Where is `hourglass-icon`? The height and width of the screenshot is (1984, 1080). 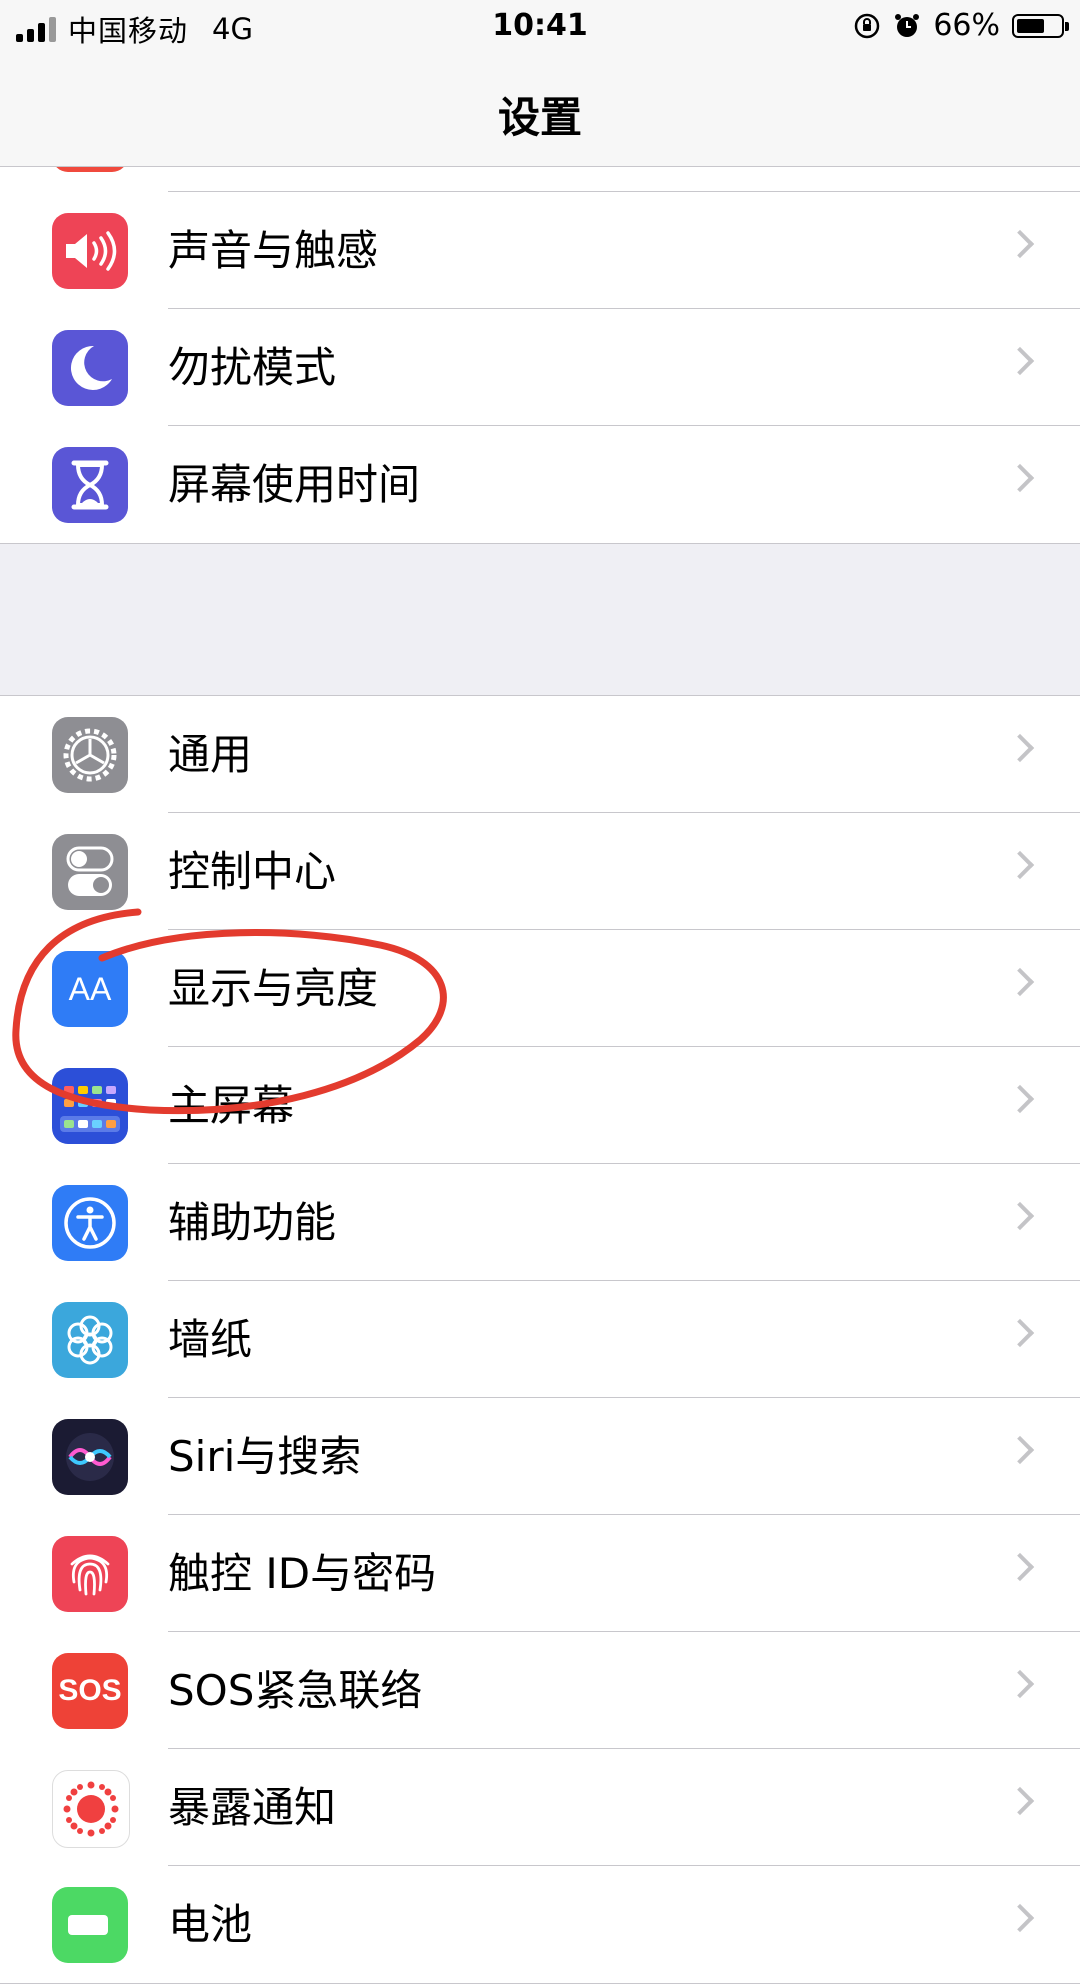
hourglass-icon is located at coordinates (90, 485).